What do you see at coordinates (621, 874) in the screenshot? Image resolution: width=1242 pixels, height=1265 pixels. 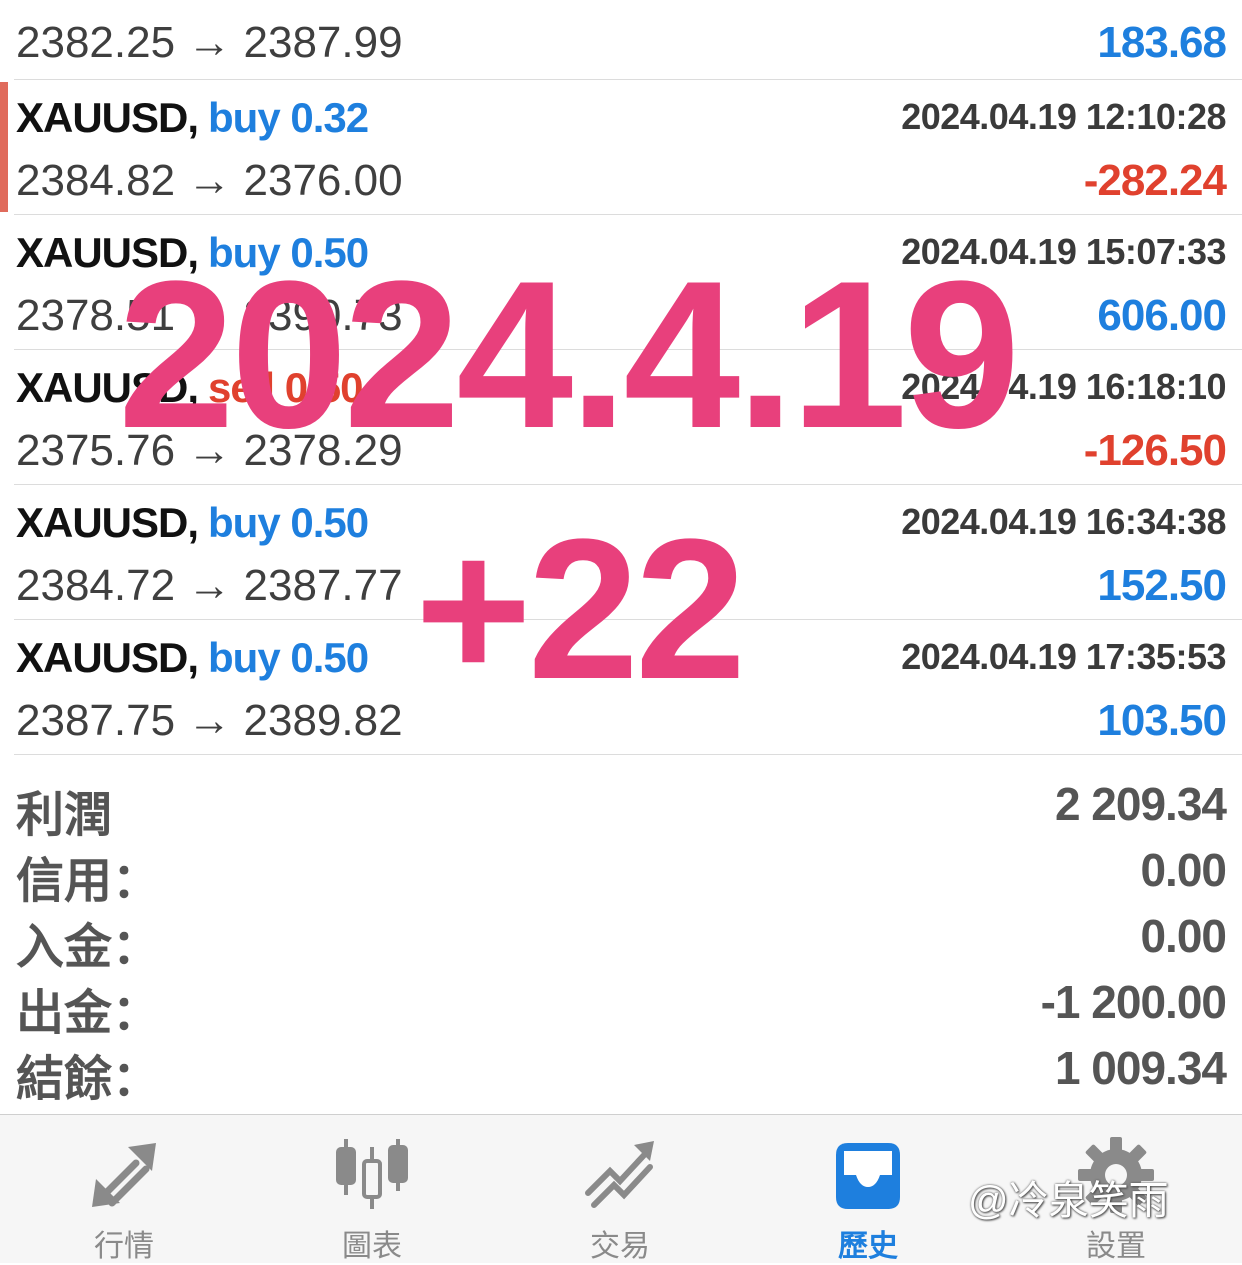 I see `summary-row-credit: 信用： 0.00` at bounding box center [621, 874].